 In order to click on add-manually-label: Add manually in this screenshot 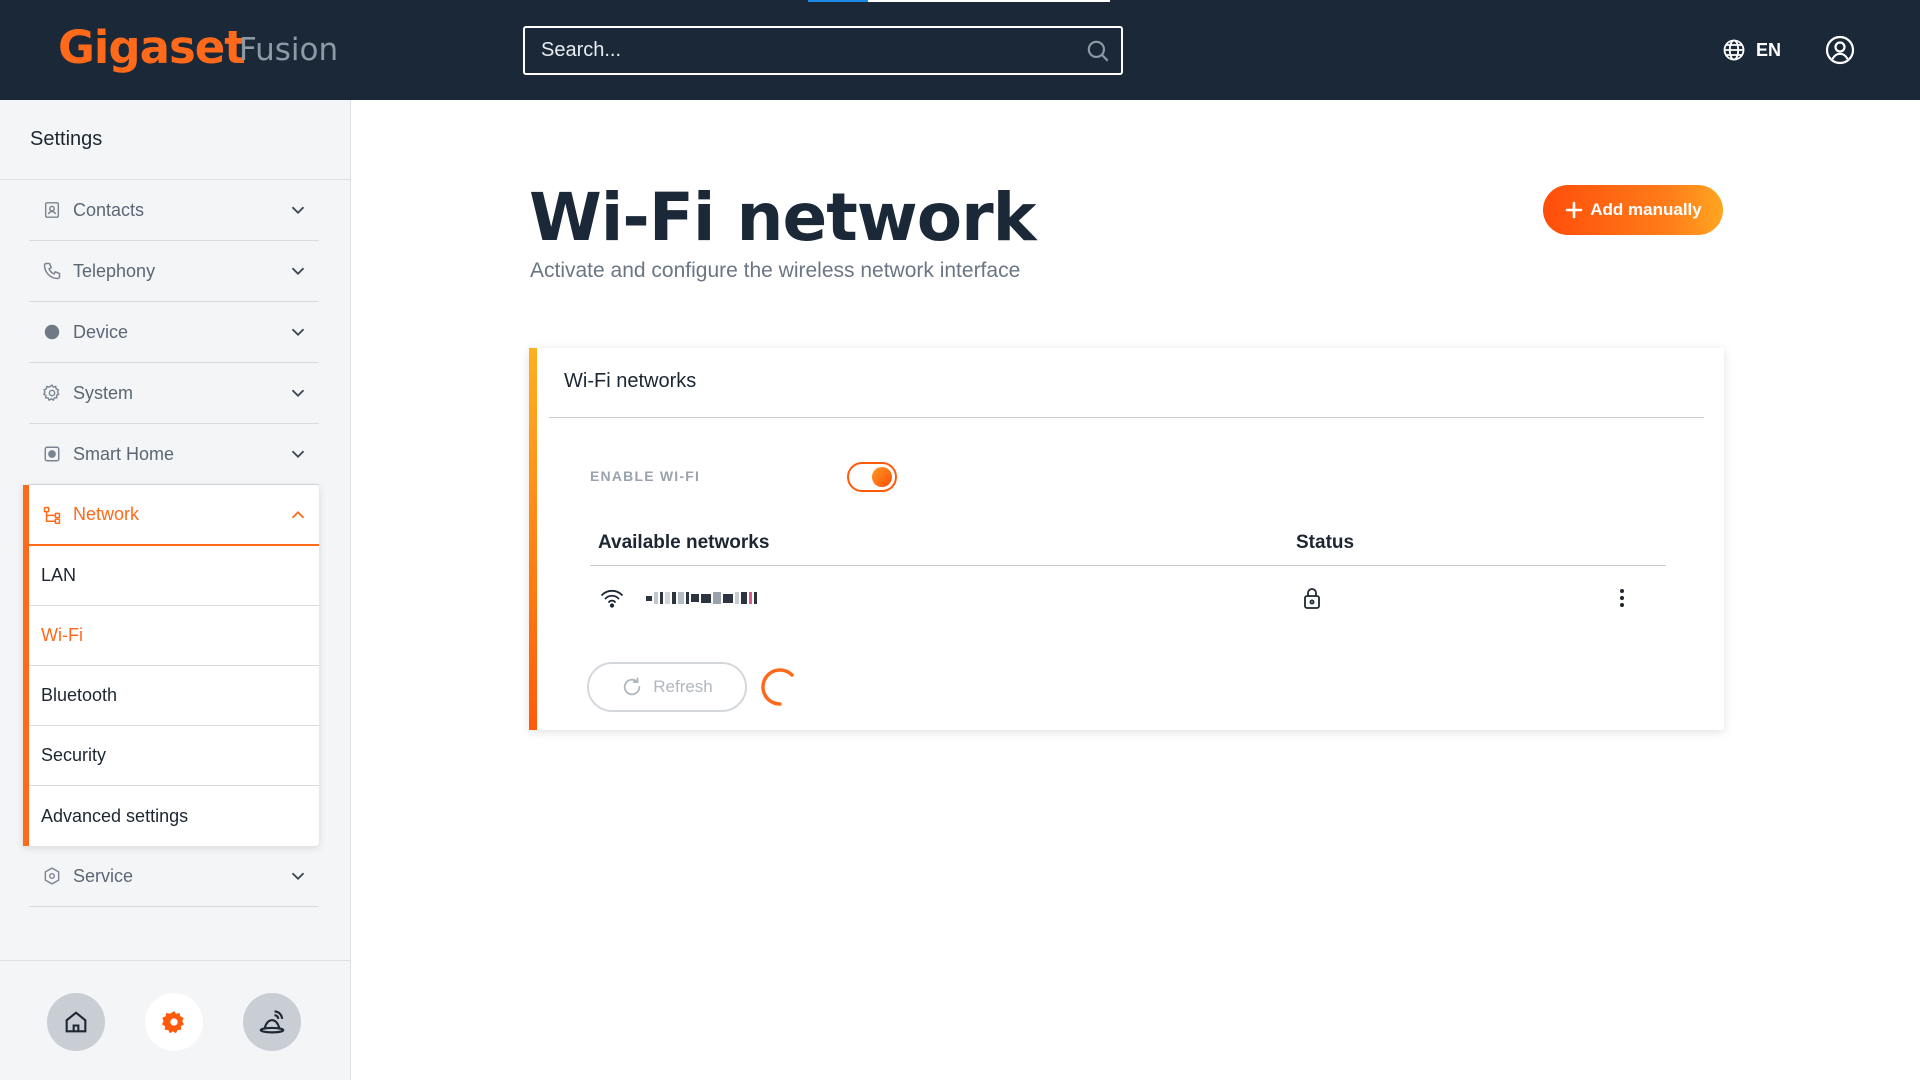, I will do `click(1646, 209)`.